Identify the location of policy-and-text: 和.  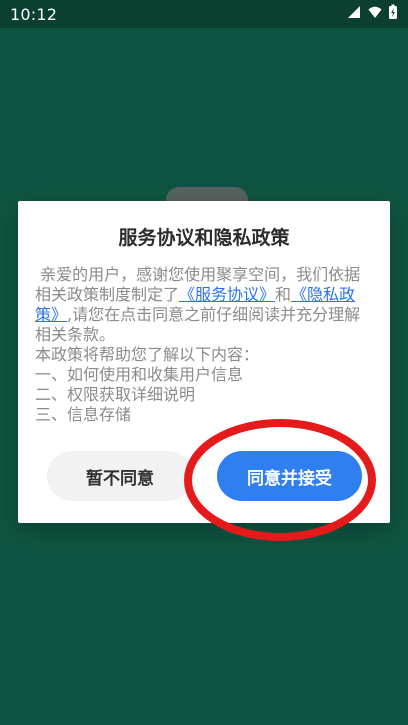
(283, 294).